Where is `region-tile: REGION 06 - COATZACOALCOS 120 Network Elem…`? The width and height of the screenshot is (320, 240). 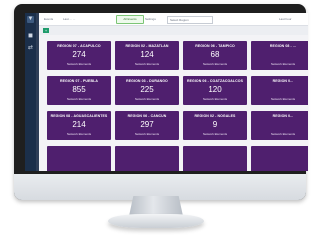
region-tile: REGION 06 - COATZACOALCOS 120 Network Elem… is located at coordinates (215, 90).